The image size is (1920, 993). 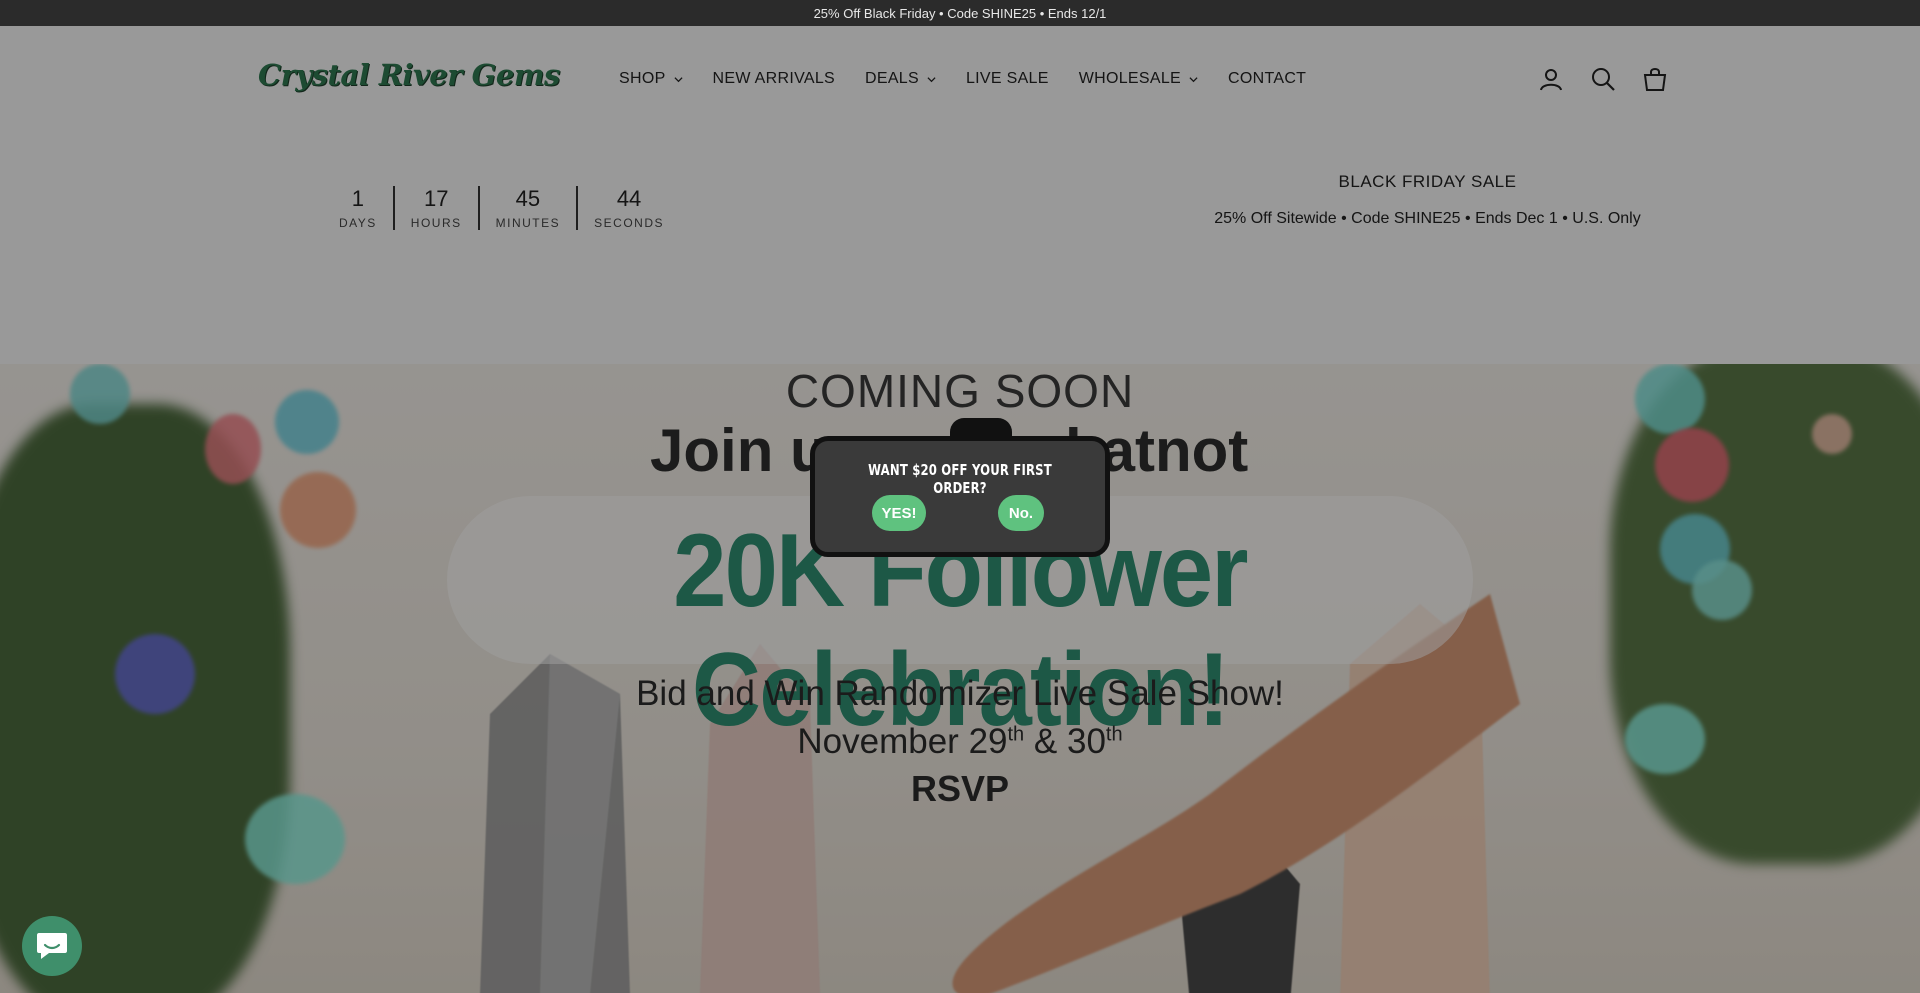 What do you see at coordinates (1065, 741) in the screenshot?
I see `hero-date-part: & 30` at bounding box center [1065, 741].